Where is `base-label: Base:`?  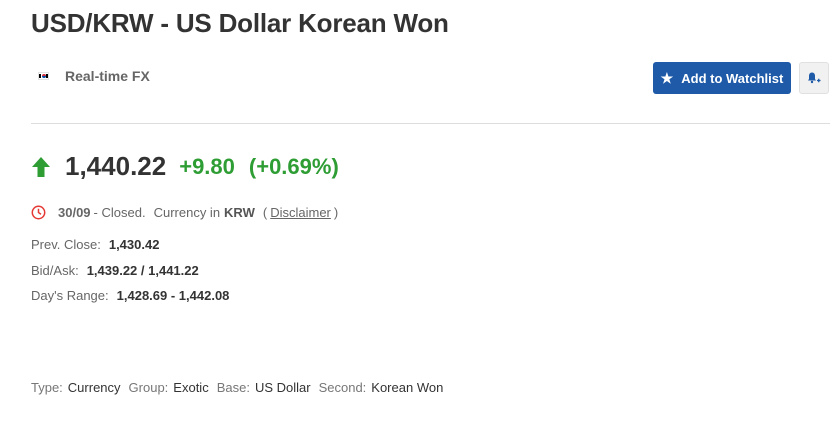 base-label: Base: is located at coordinates (233, 387).